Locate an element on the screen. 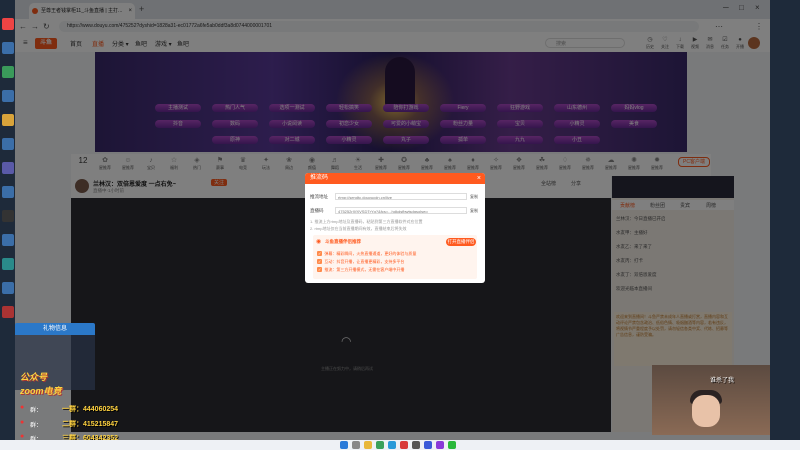 The height and width of the screenshot is (450, 800). taskbar is located at coordinates (400, 445).